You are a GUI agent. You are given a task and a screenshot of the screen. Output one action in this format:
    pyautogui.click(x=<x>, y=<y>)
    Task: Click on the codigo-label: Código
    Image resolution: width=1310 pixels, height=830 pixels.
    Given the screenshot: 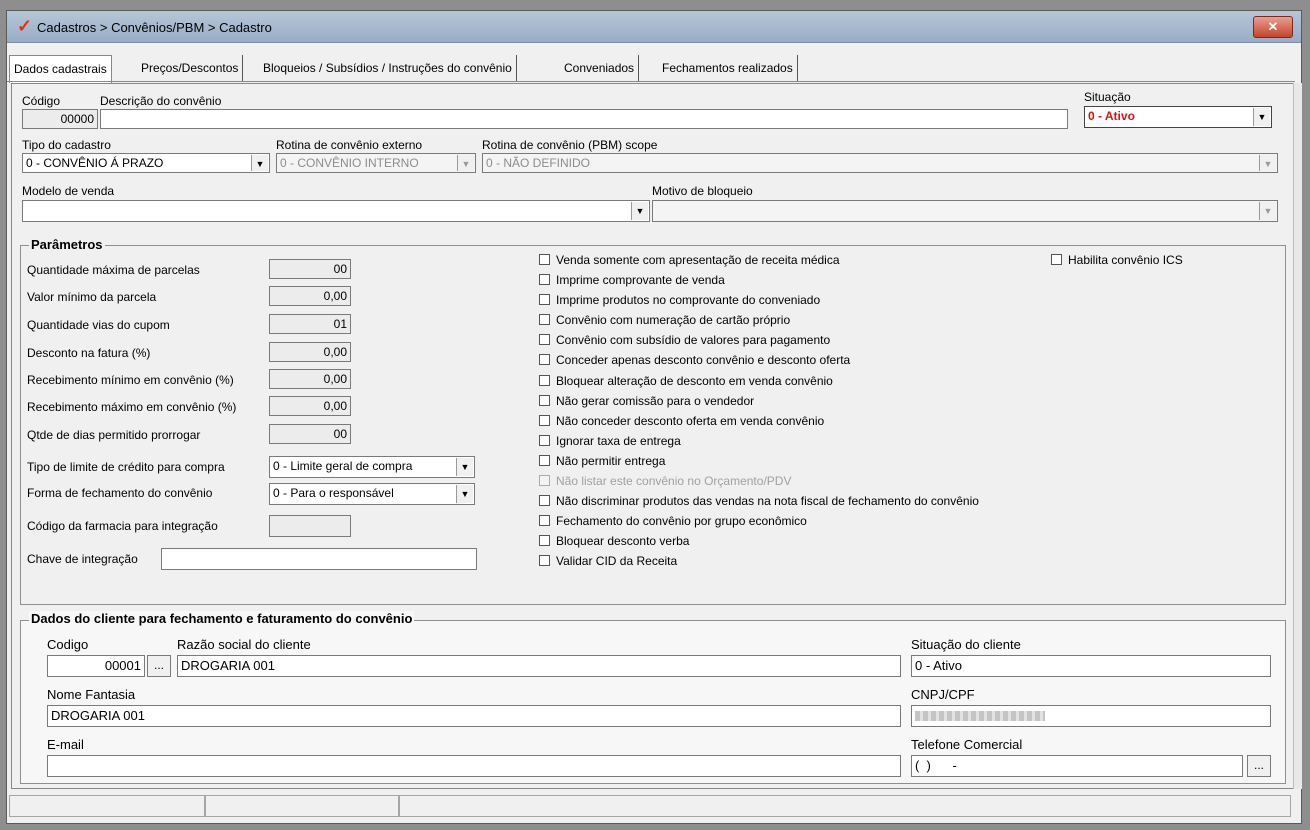 What is the action you would take?
    pyautogui.click(x=41, y=101)
    